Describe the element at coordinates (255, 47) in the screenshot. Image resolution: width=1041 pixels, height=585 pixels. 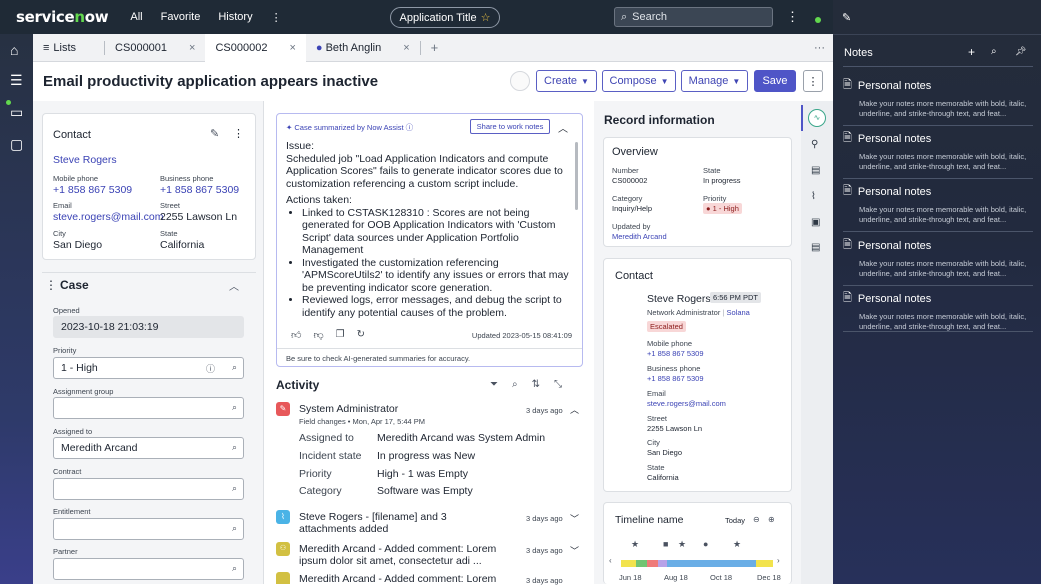
I see `tab-cs000002: CS000002 ×` at that location.